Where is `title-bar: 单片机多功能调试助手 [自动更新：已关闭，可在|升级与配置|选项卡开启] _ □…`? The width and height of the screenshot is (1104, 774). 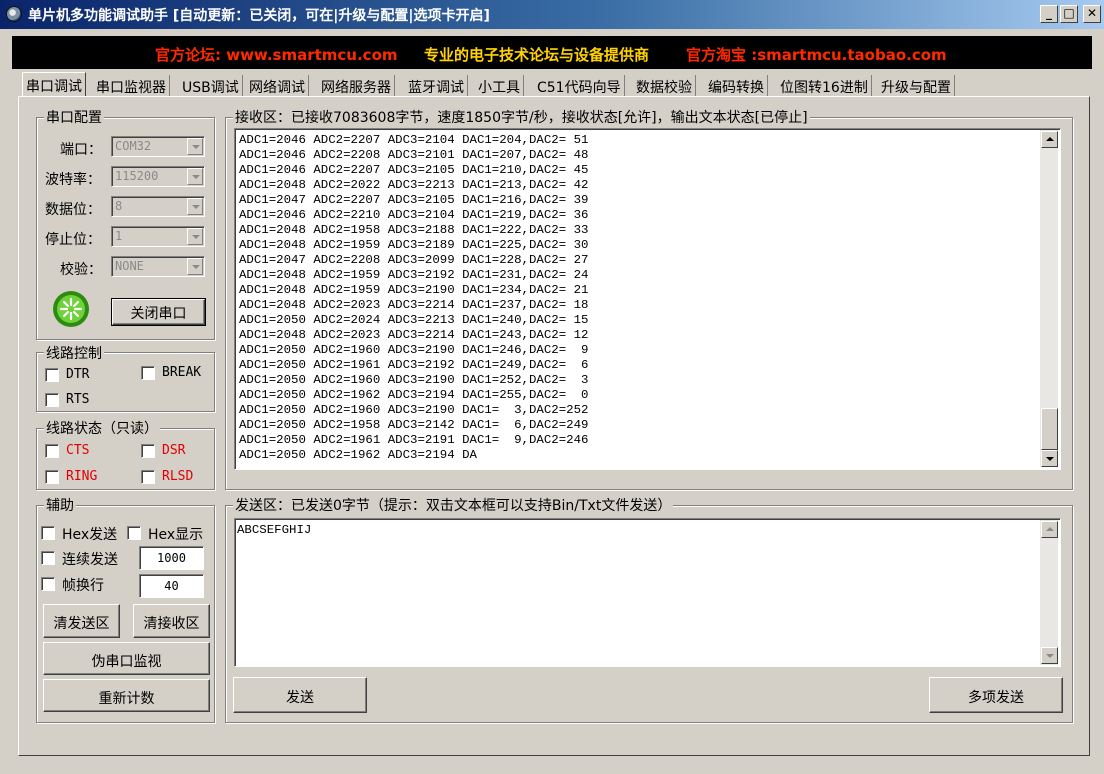
title-bar: 单片机多功能调试助手 [自动更新：已关闭，可在|升级与配置|选项卡开启] _ □… is located at coordinates (552, 14).